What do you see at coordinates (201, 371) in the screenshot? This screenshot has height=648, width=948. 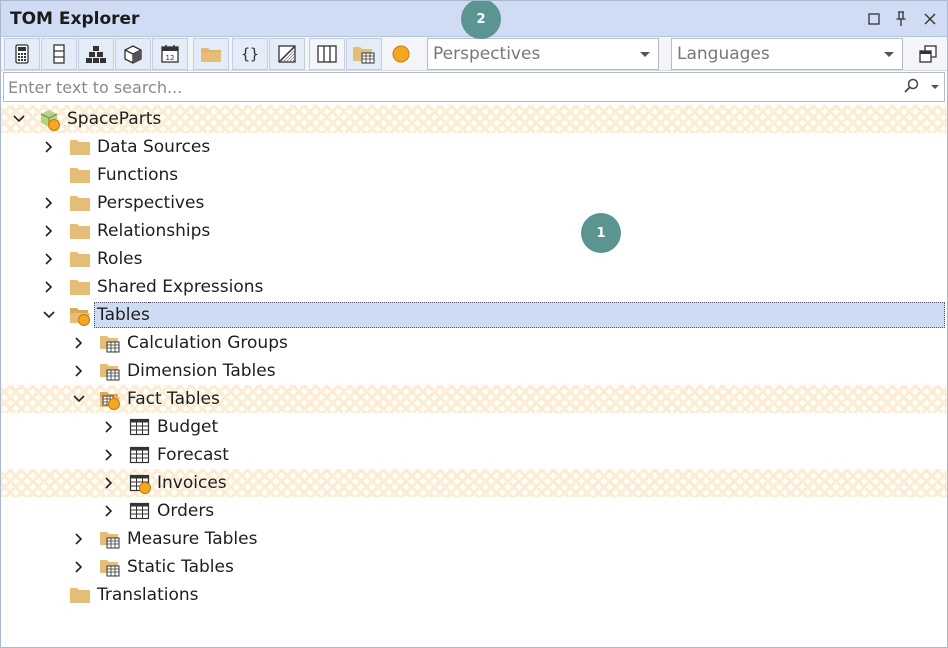 I see `tree-node-label: Dimension Tables` at bounding box center [201, 371].